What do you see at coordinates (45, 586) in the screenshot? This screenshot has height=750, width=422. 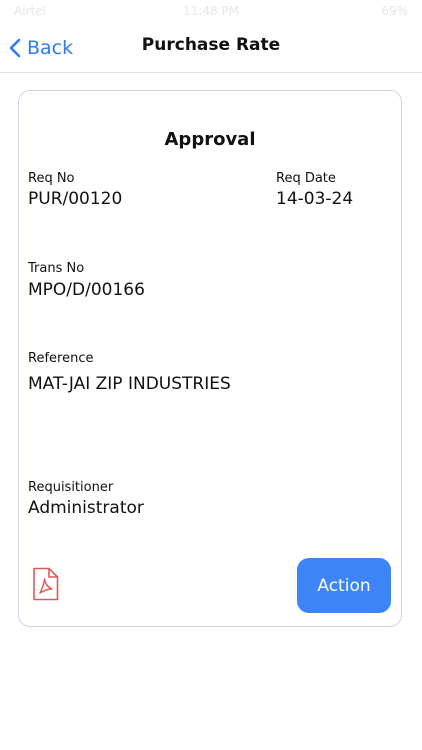 I see `pdf-document-icon` at bounding box center [45, 586].